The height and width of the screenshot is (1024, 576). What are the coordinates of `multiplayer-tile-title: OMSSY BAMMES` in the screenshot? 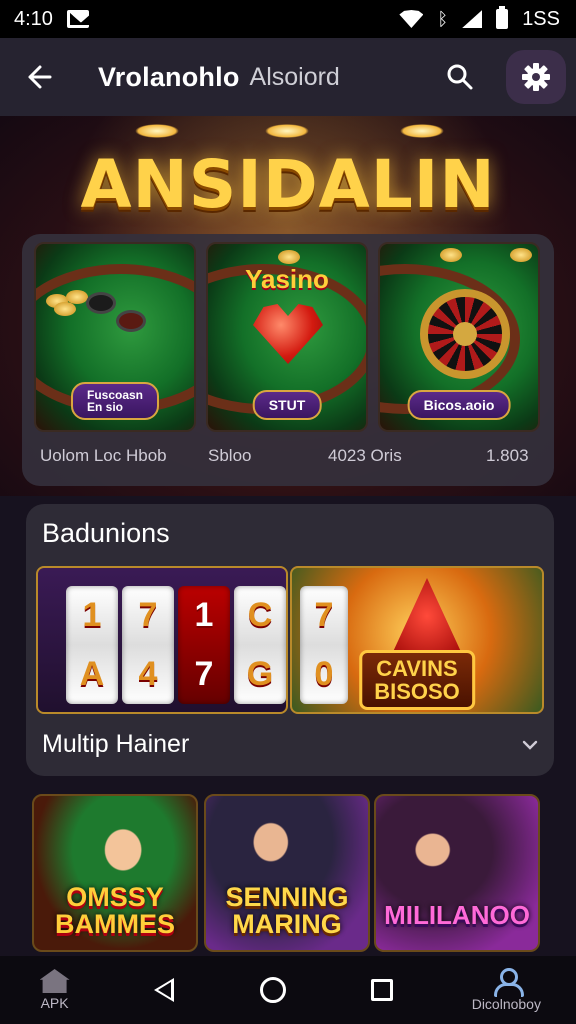 It's located at (115, 910).